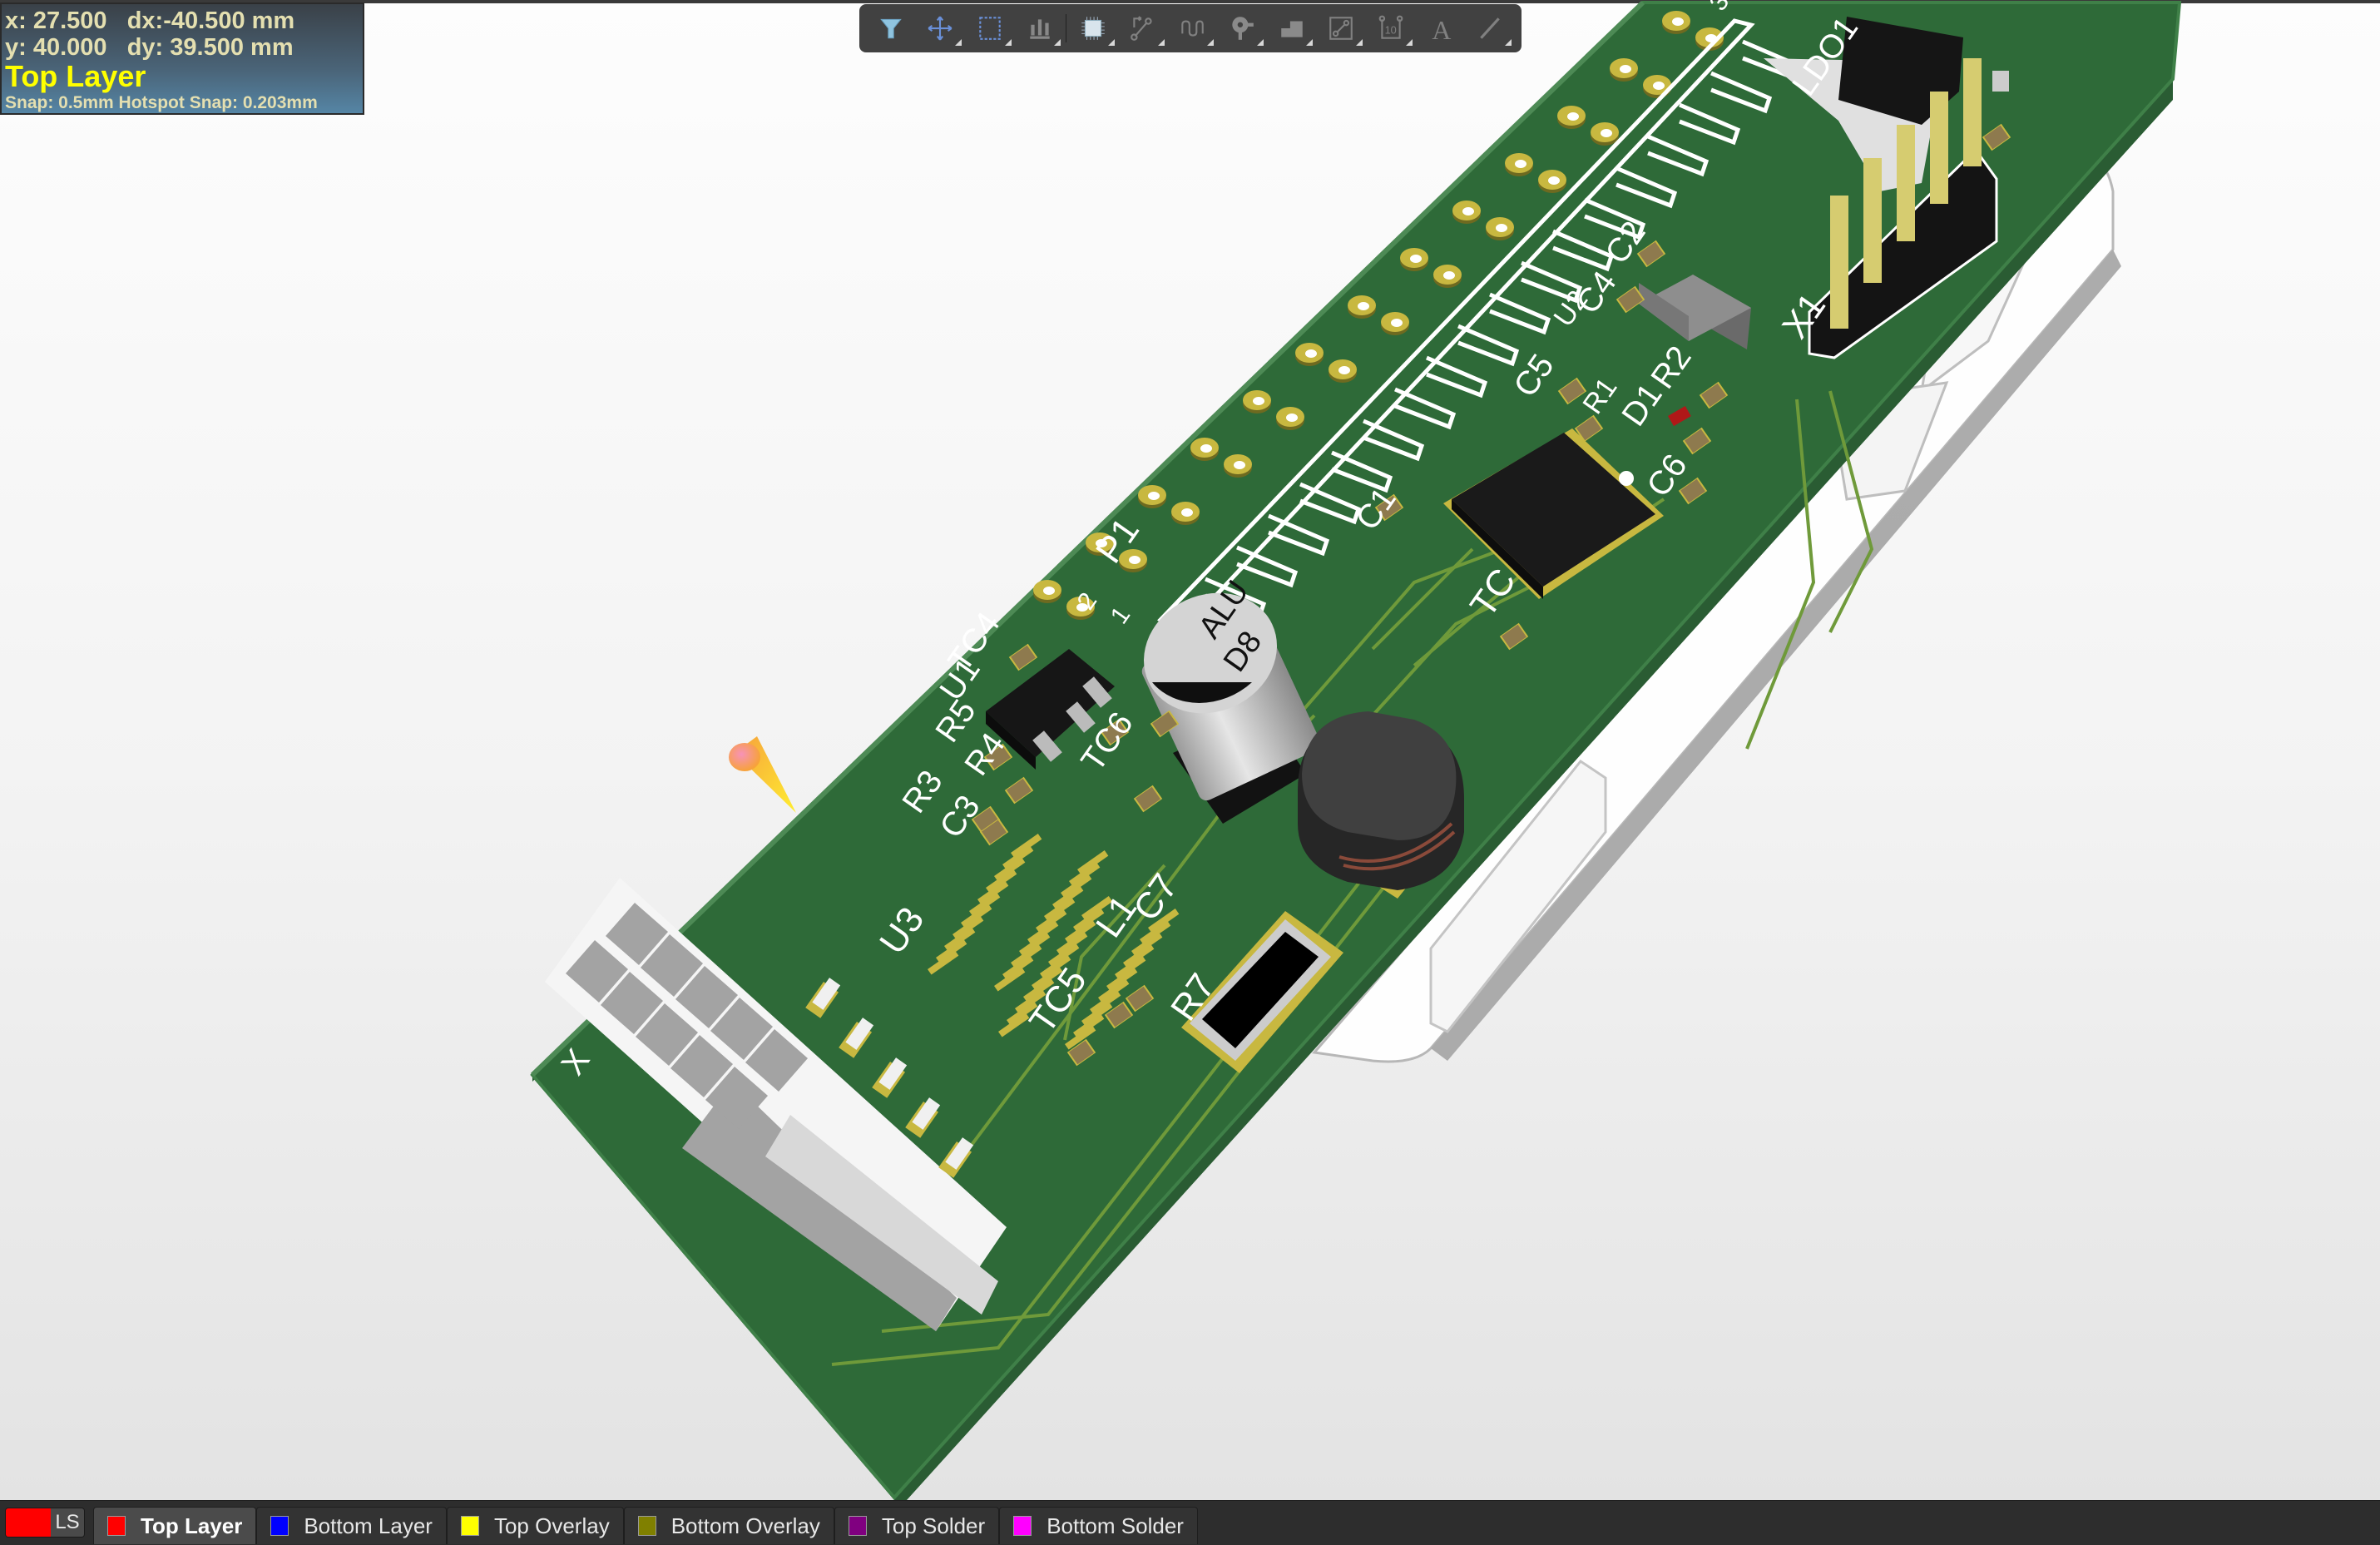  I want to click on layer-set-button: LS, so click(45, 1523).